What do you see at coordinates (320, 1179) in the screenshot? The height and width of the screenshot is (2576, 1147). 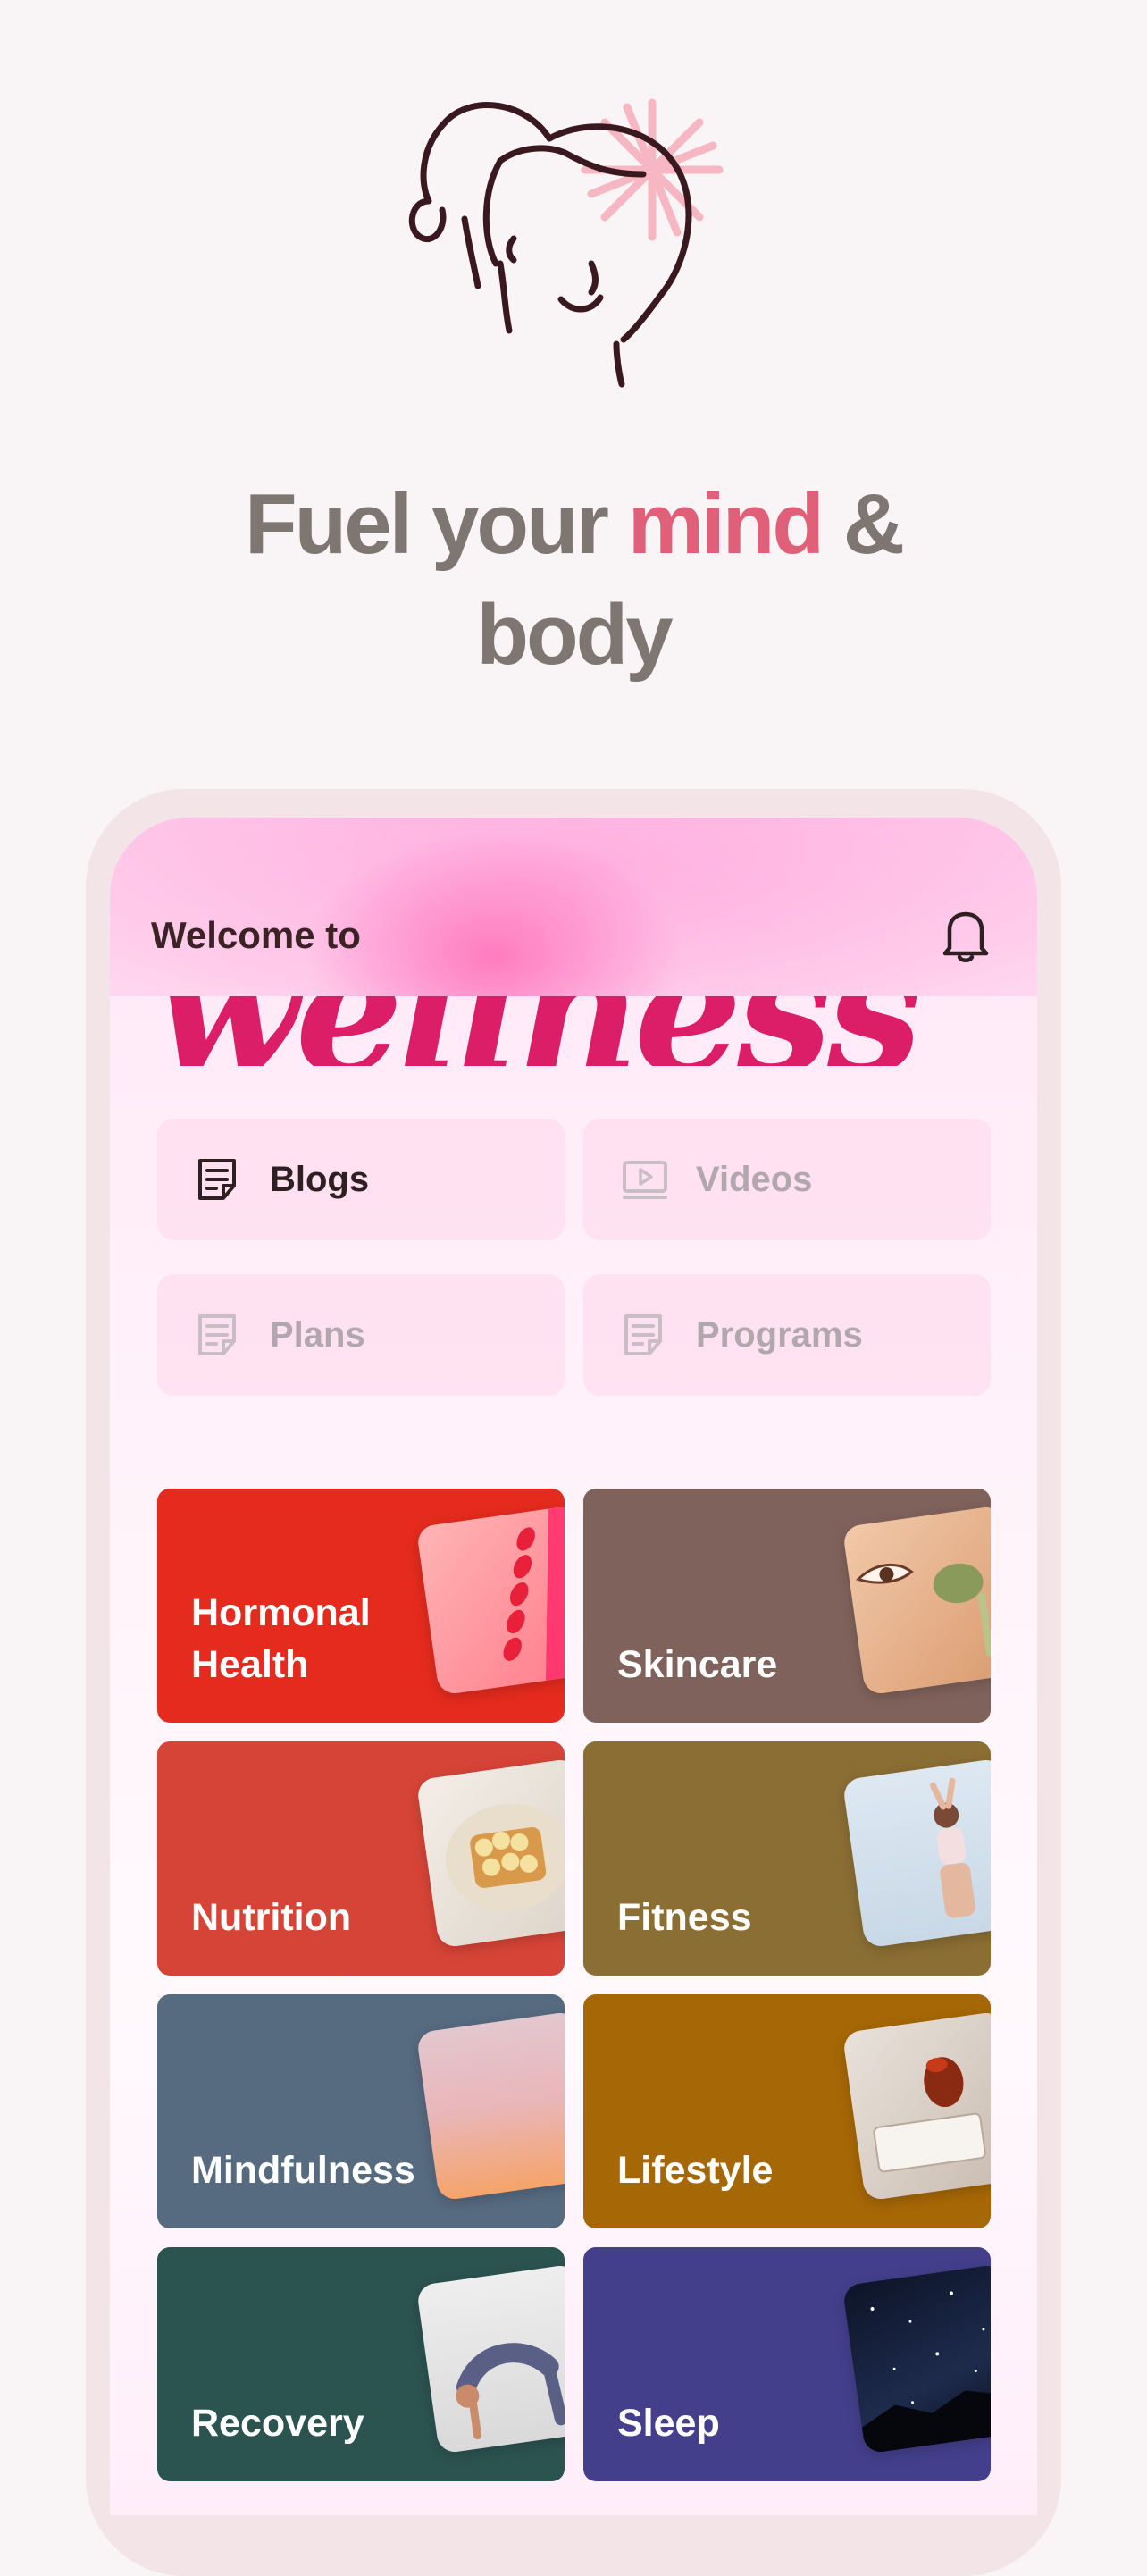 I see `tab-blogs-label: Blogs` at bounding box center [320, 1179].